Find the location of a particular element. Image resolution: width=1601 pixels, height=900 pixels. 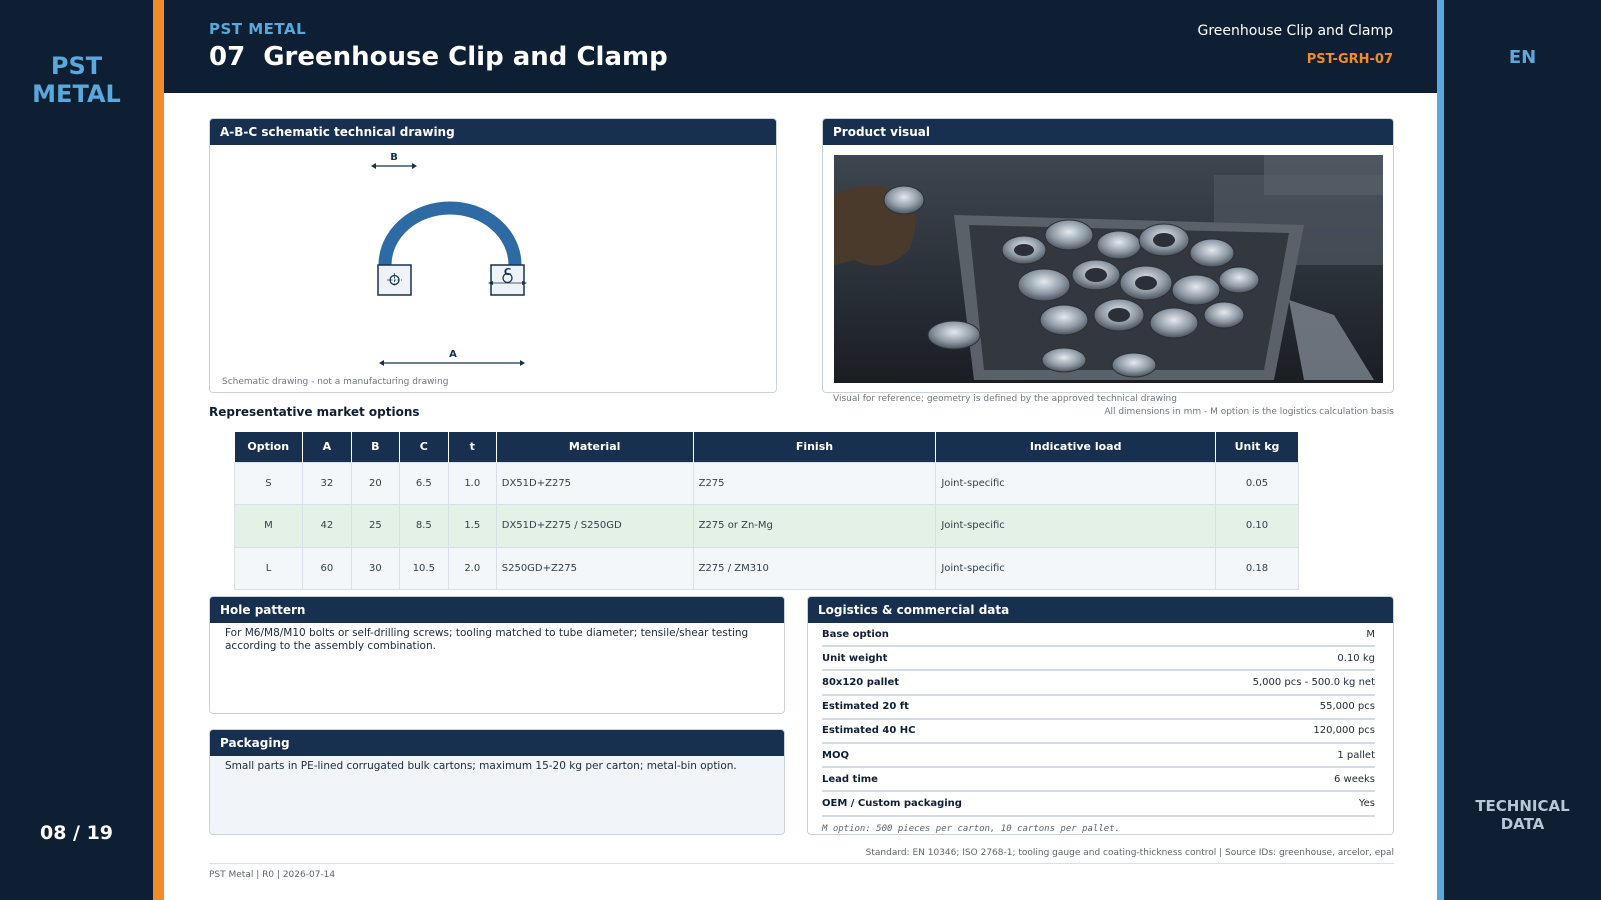

logistics-value: 6 weeks is located at coordinates (1354, 779).